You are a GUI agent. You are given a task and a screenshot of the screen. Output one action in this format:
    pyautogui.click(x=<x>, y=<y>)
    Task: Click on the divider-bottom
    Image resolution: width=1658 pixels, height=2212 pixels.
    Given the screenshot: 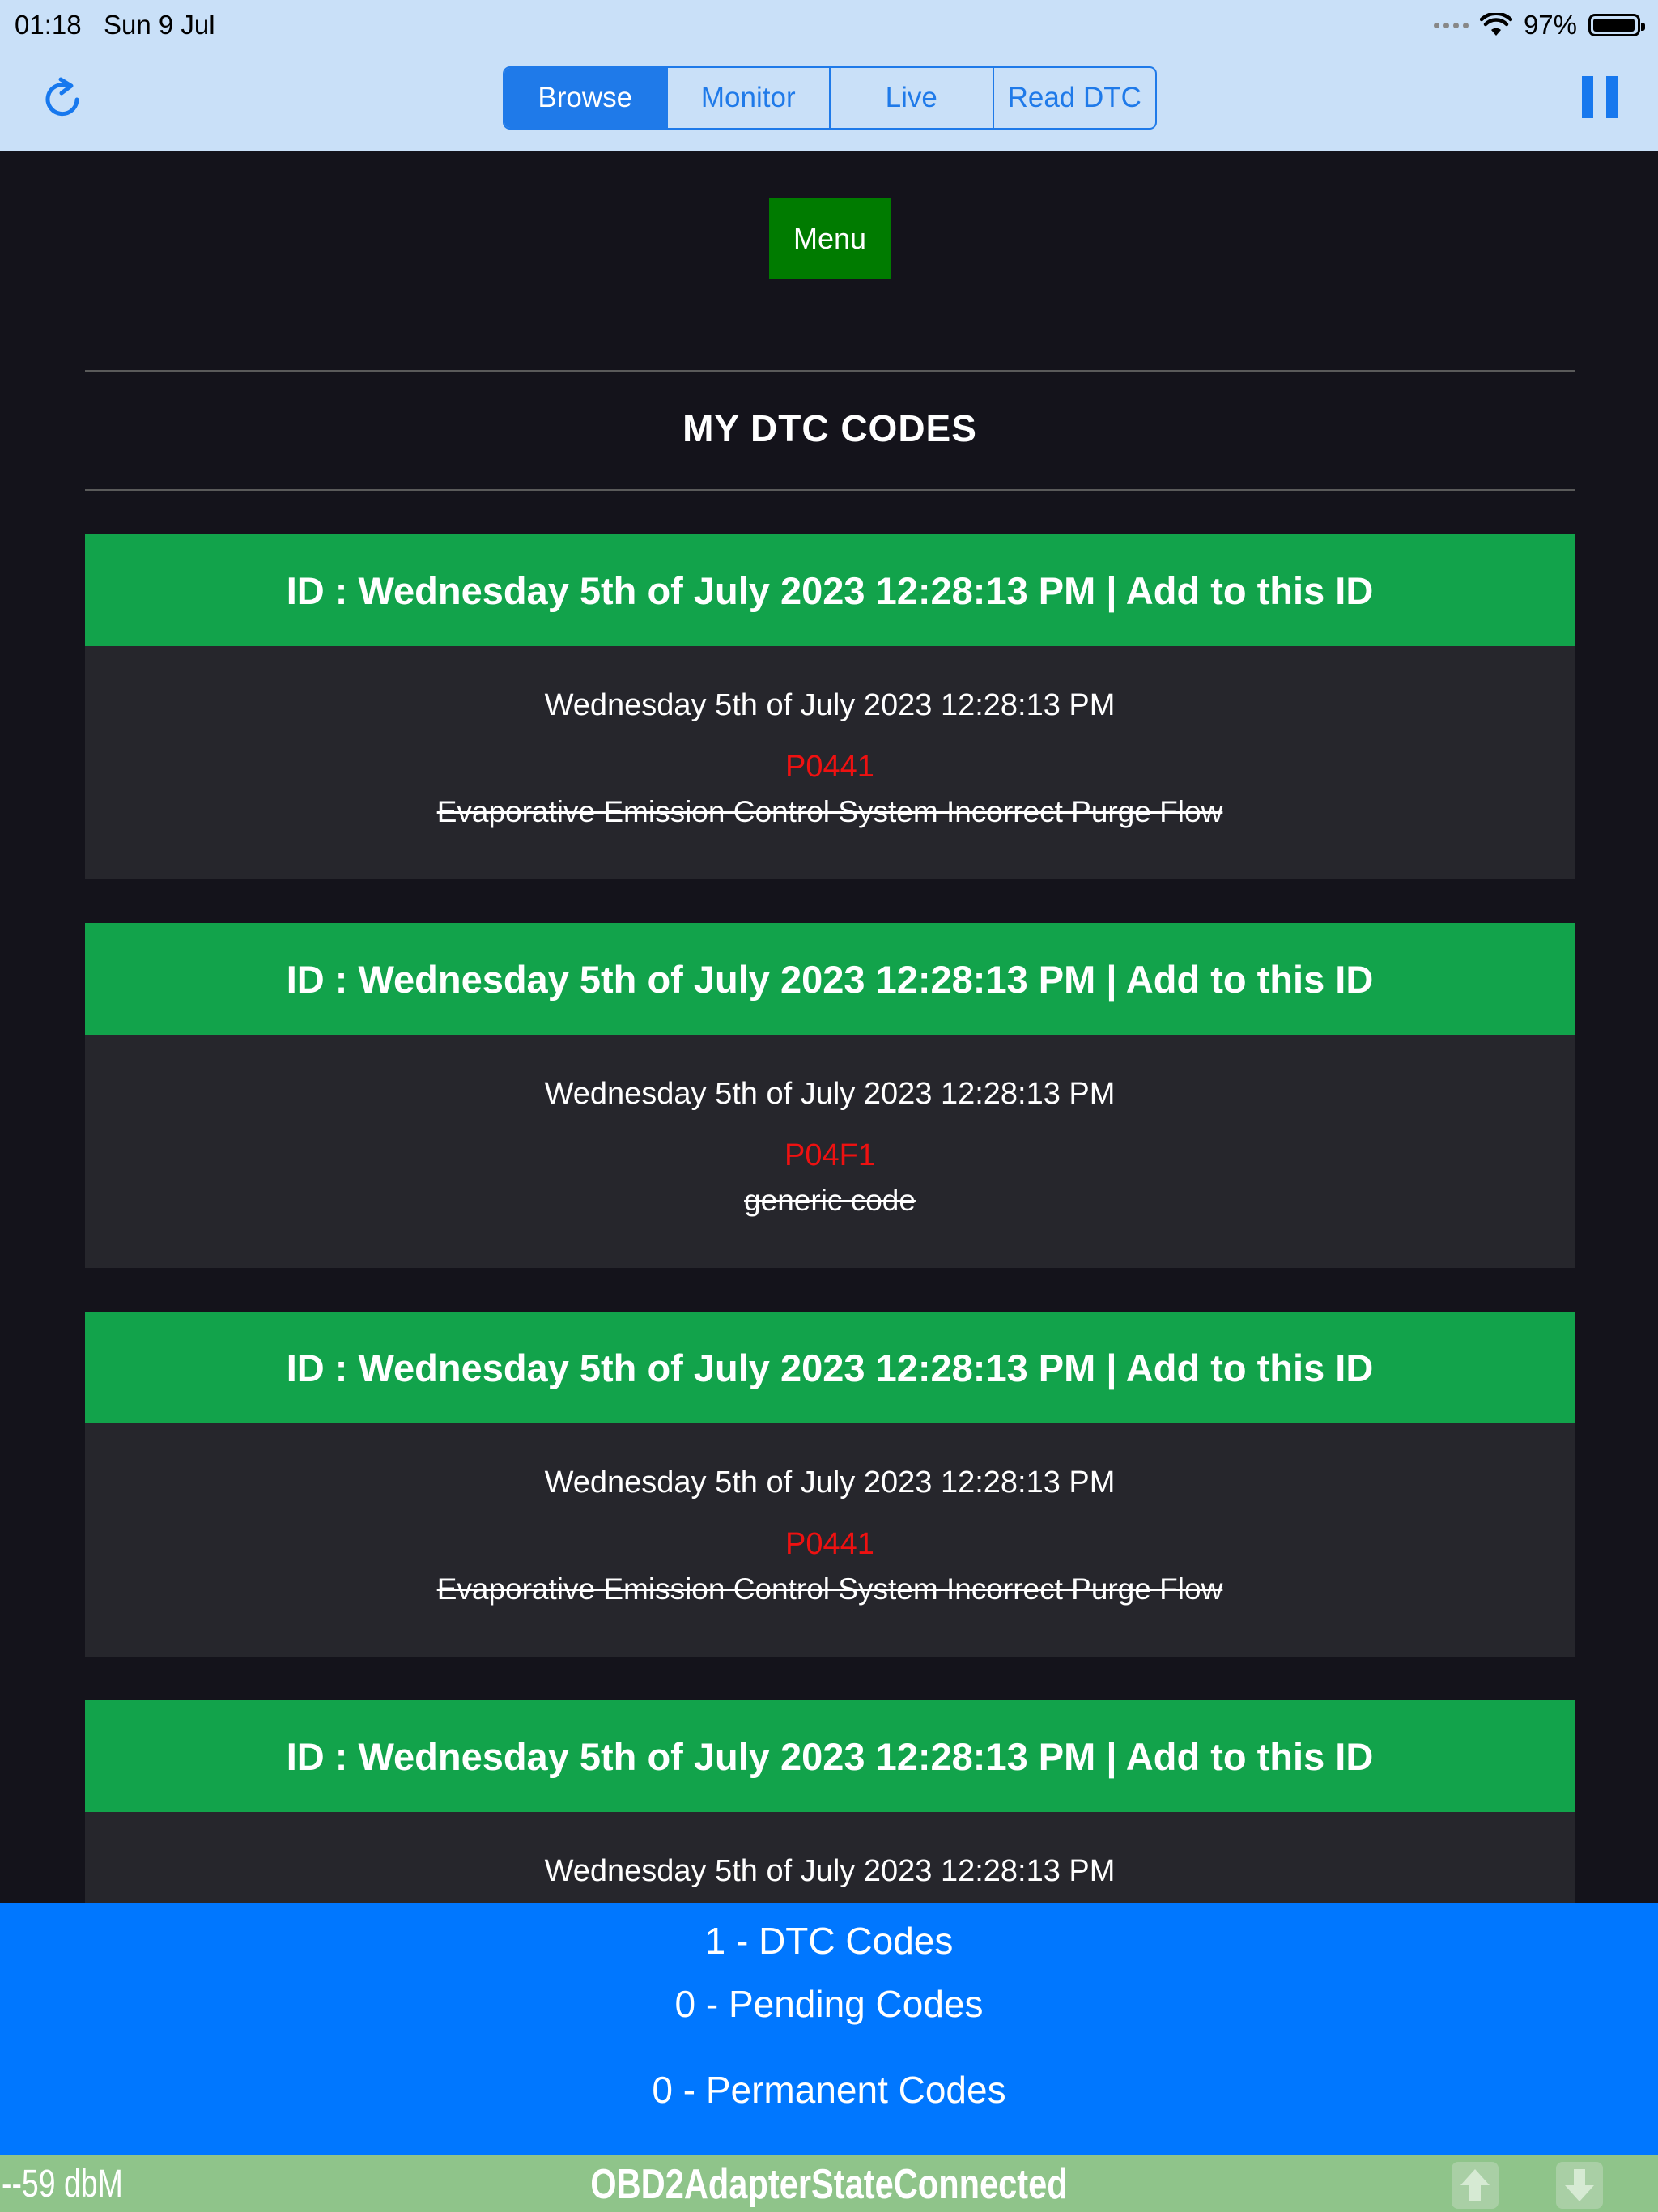 What is the action you would take?
    pyautogui.click(x=830, y=490)
    